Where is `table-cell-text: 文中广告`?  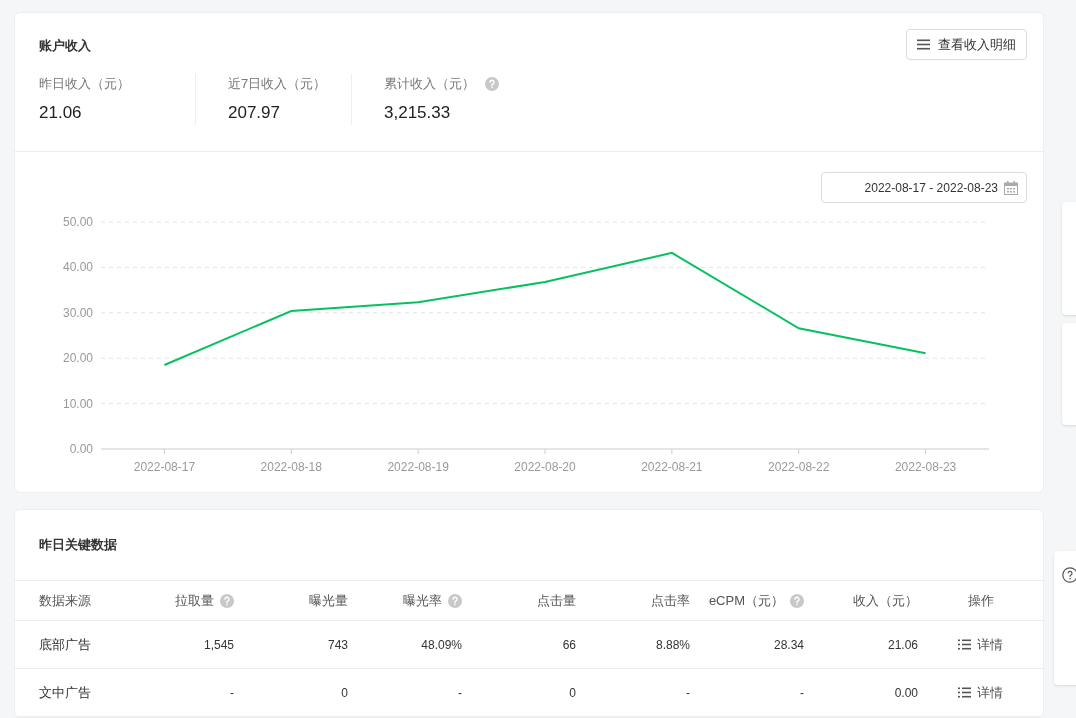 table-cell-text: 文中广告 is located at coordinates (65, 692).